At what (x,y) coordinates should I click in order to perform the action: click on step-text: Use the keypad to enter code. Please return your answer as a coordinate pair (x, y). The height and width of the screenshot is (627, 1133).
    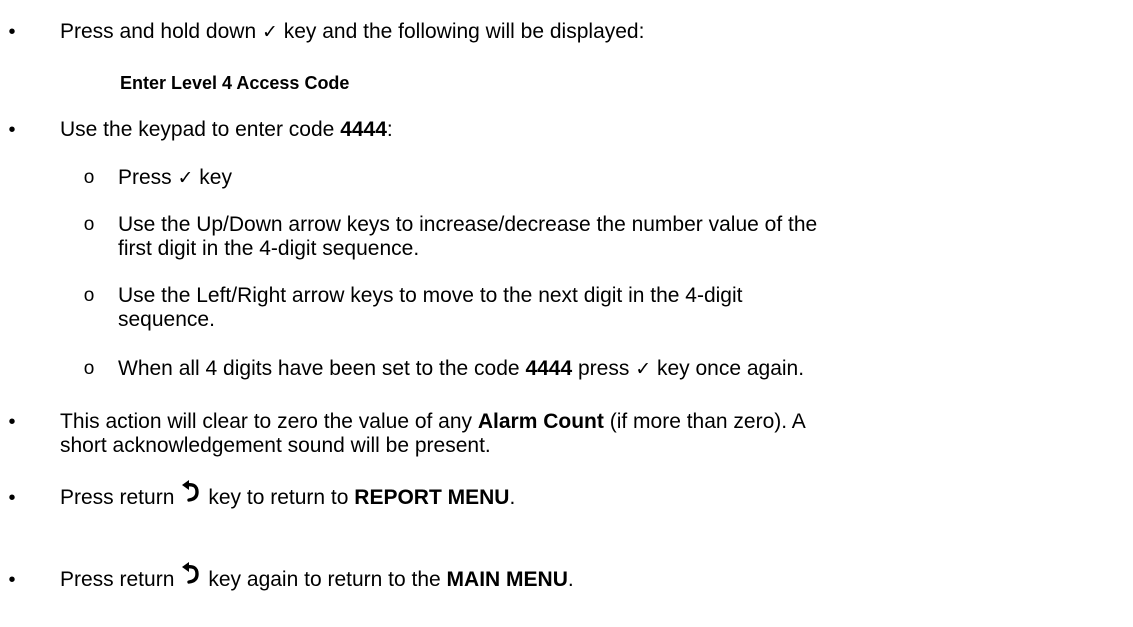
    Looking at the image, I should click on (200, 129).